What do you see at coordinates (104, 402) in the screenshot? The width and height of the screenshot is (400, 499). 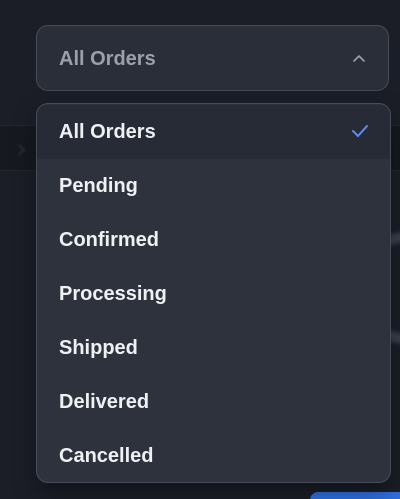 I see `dropdown-item-label: Delivered` at bounding box center [104, 402].